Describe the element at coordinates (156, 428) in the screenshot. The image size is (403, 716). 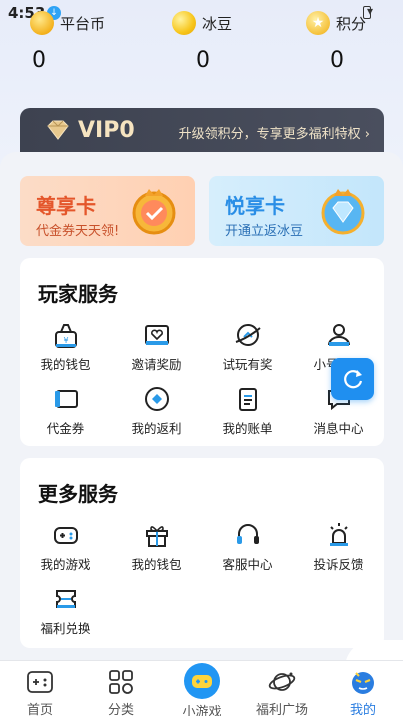
I see `service-label: 我的返利` at that location.